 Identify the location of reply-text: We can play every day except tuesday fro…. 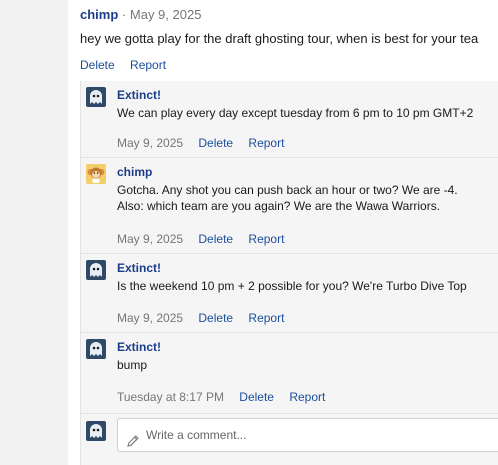
(295, 113).